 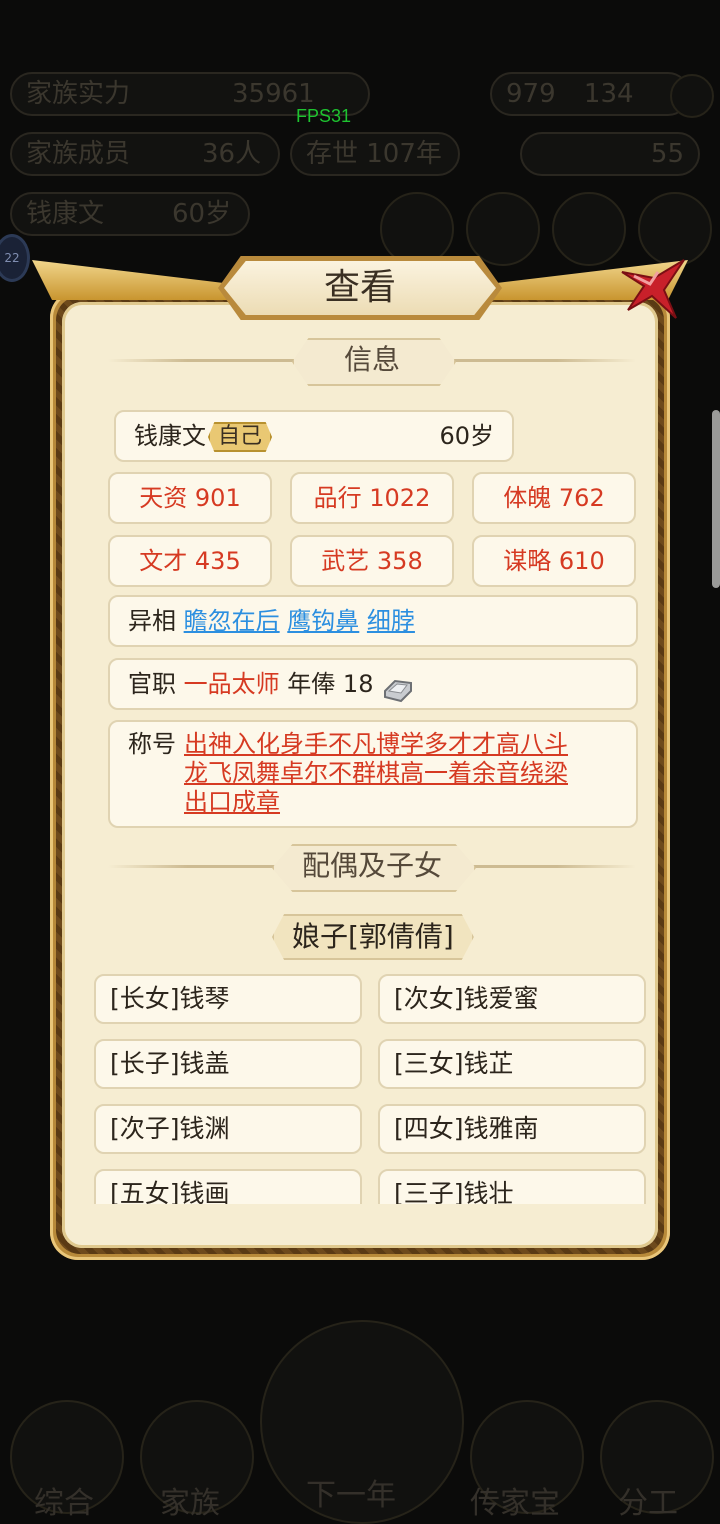 What do you see at coordinates (202, 214) in the screenshot?
I see `bg-value: 60岁` at bounding box center [202, 214].